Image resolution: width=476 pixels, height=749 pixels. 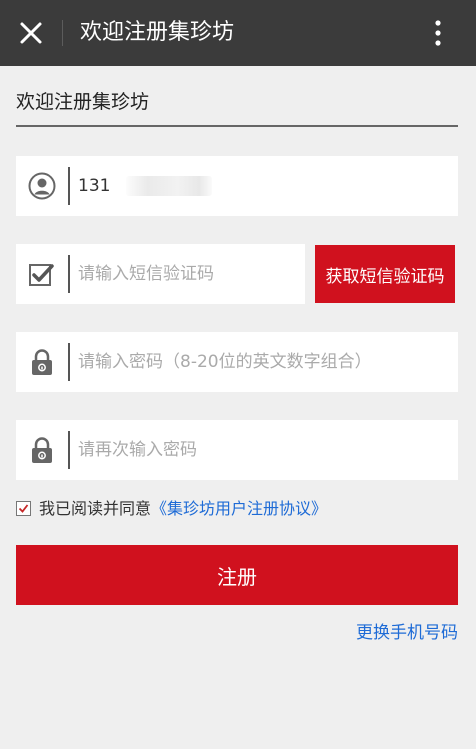 What do you see at coordinates (237, 126) in the screenshot?
I see `heading-underline` at bounding box center [237, 126].